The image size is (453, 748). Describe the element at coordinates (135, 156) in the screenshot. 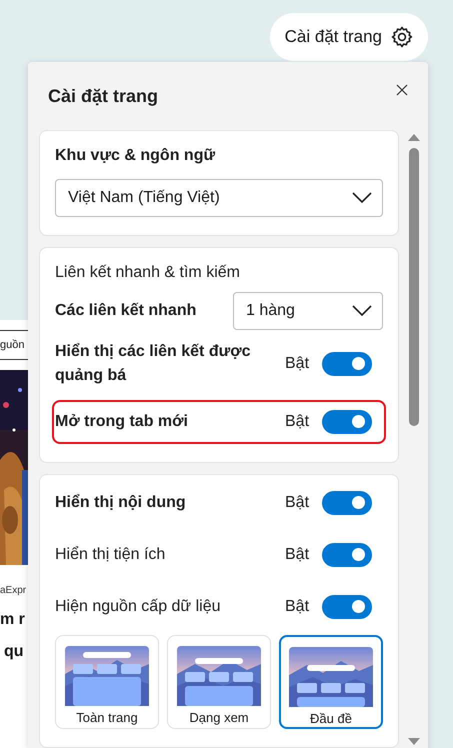

I see `section-title: Khu vực & ngôn ngữ` at that location.